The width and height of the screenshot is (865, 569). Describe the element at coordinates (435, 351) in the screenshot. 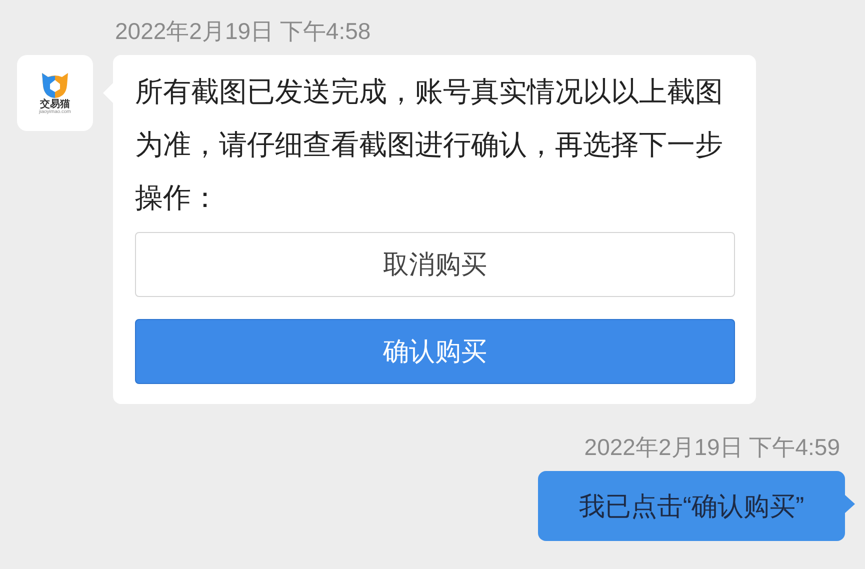

I see `confirm-button: 确认购买` at that location.